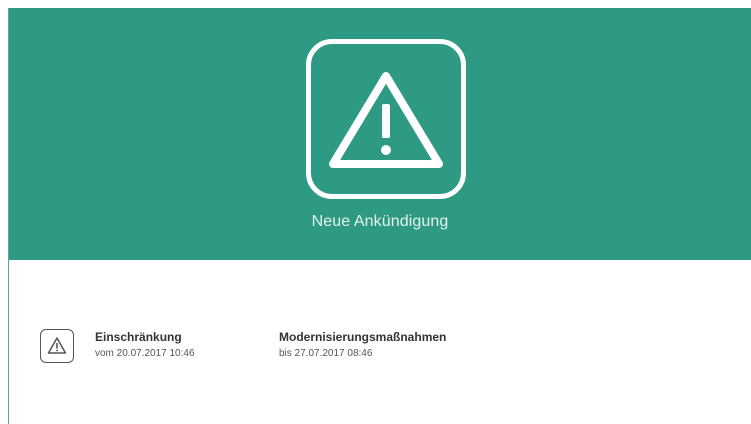  Describe the element at coordinates (145, 353) in the screenshot. I see `start-date: vom 20.07.2017 10:46` at that location.